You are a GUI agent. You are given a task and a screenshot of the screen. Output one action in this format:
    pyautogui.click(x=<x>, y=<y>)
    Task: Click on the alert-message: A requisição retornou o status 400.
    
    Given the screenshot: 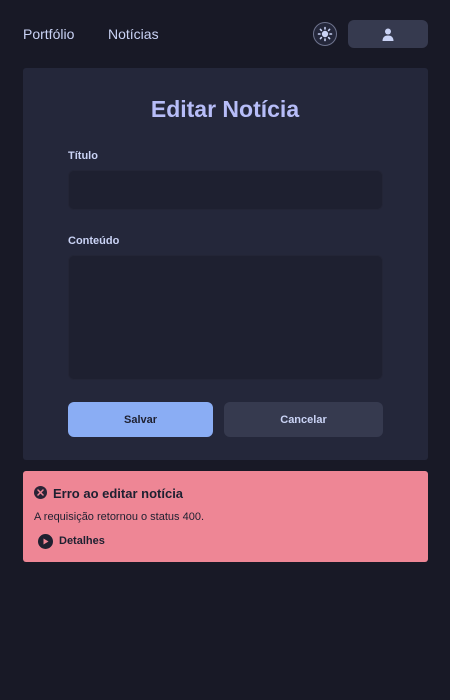 What is the action you would take?
    pyautogui.click(x=119, y=517)
    